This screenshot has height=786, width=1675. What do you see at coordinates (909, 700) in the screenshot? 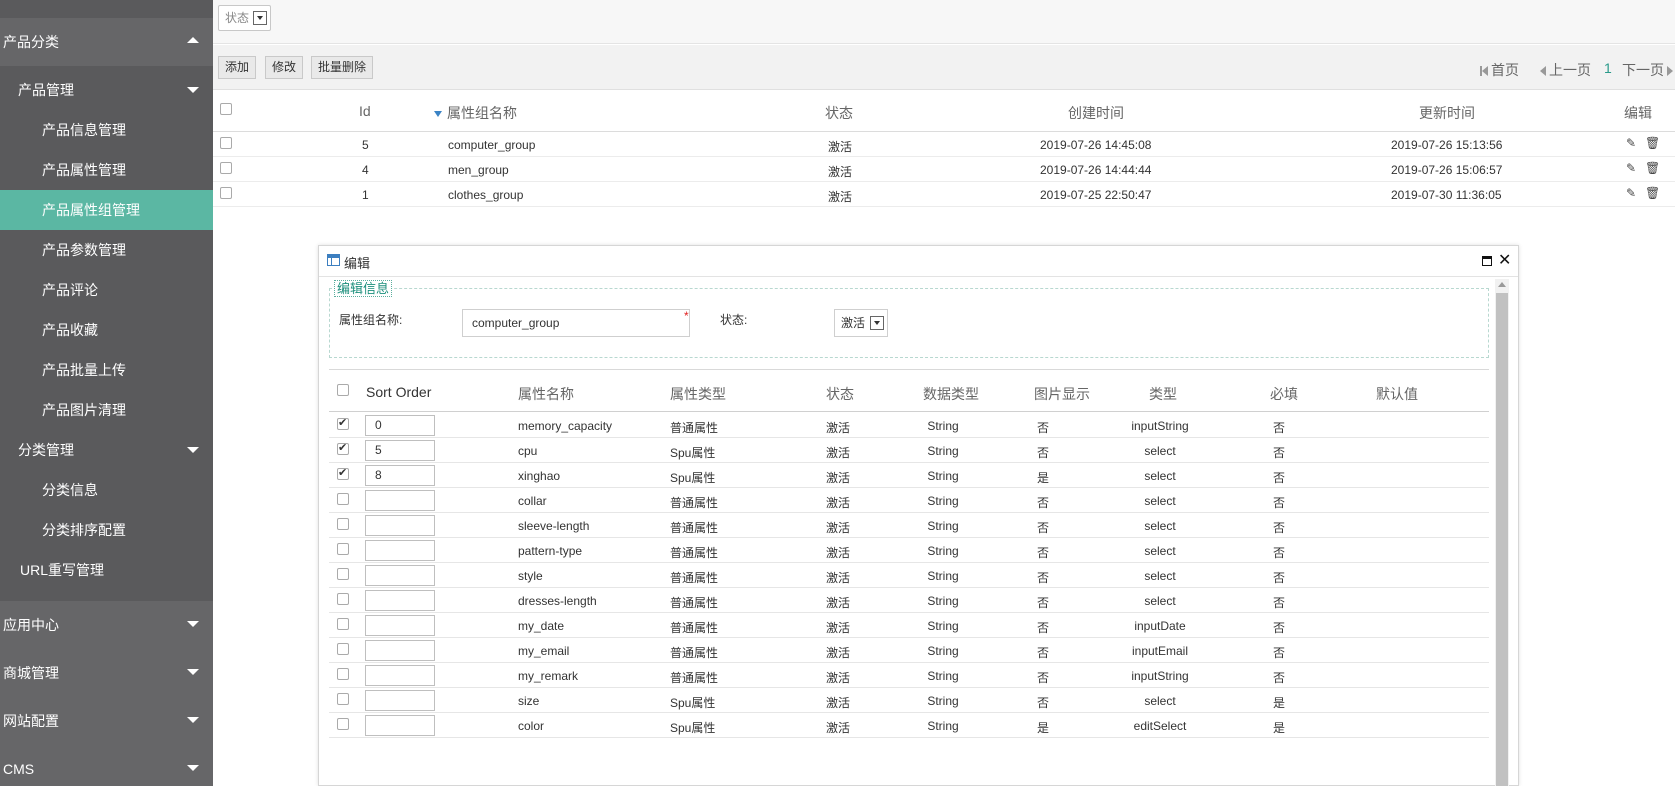
I see `attribute-row: size Spu属性 激活 String 否 select 是` at bounding box center [909, 700].